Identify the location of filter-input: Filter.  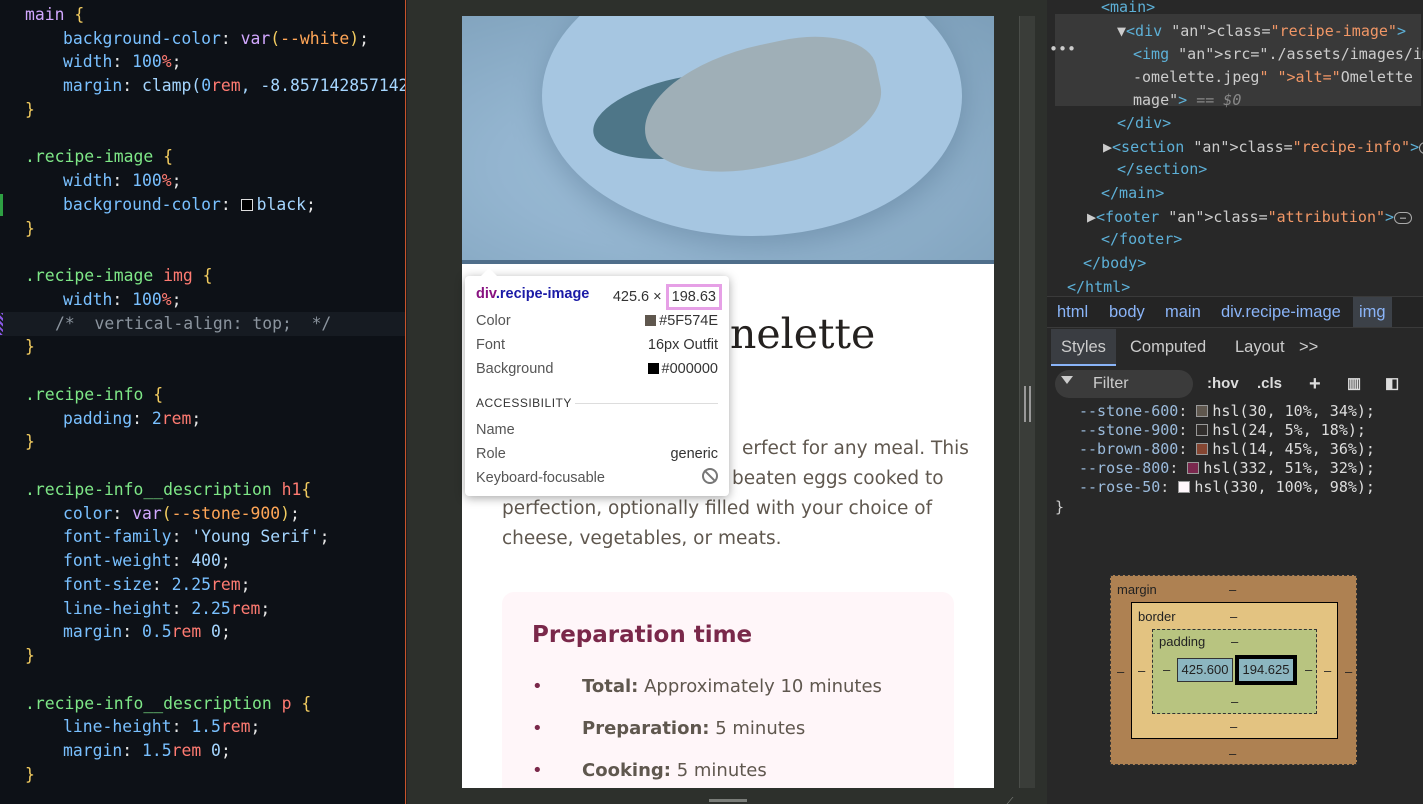
(1124, 384).